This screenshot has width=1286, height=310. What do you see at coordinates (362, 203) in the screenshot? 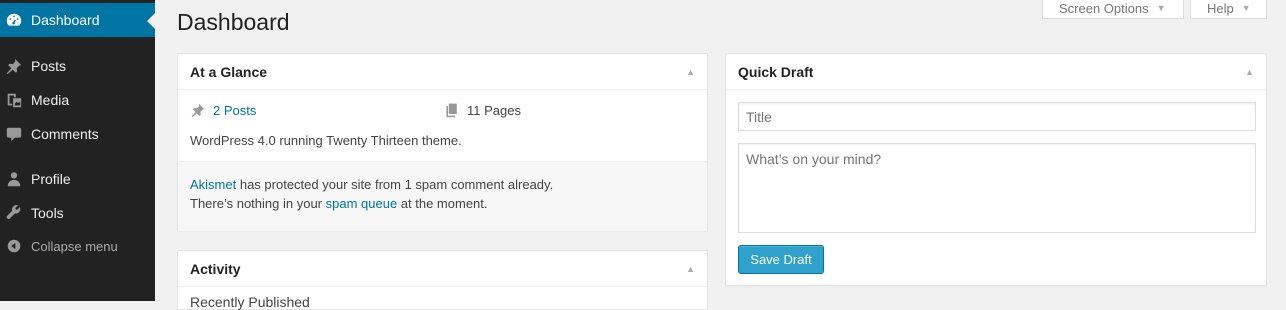
I see `spam-queue-link: spam queue` at bounding box center [362, 203].